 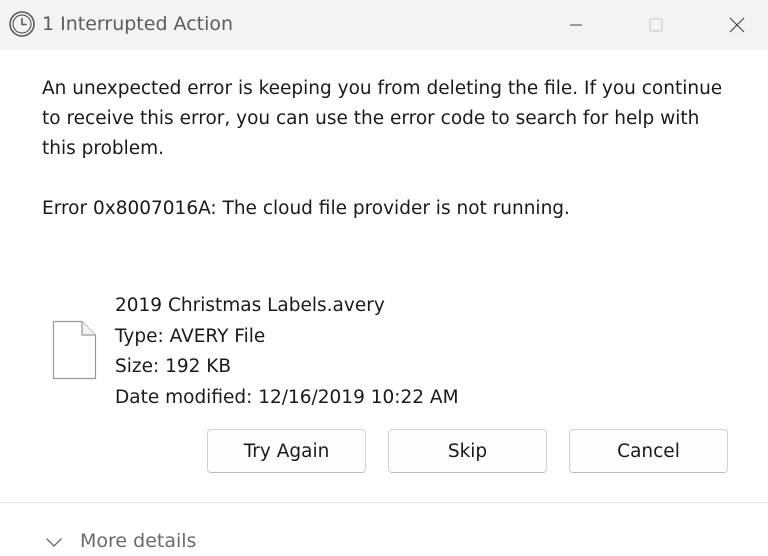 I want to click on cancel-button: Cancel, so click(x=648, y=451).